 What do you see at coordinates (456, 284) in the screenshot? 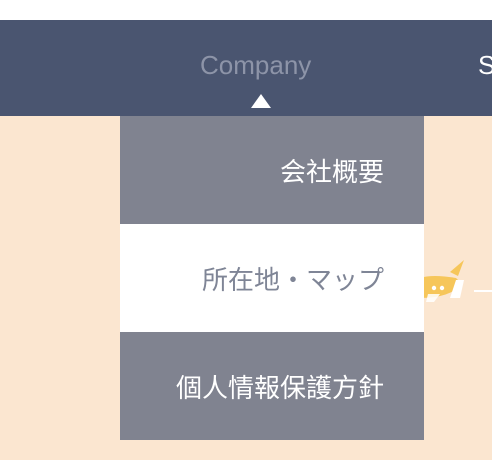
I see `airplane-illustration-icon` at bounding box center [456, 284].